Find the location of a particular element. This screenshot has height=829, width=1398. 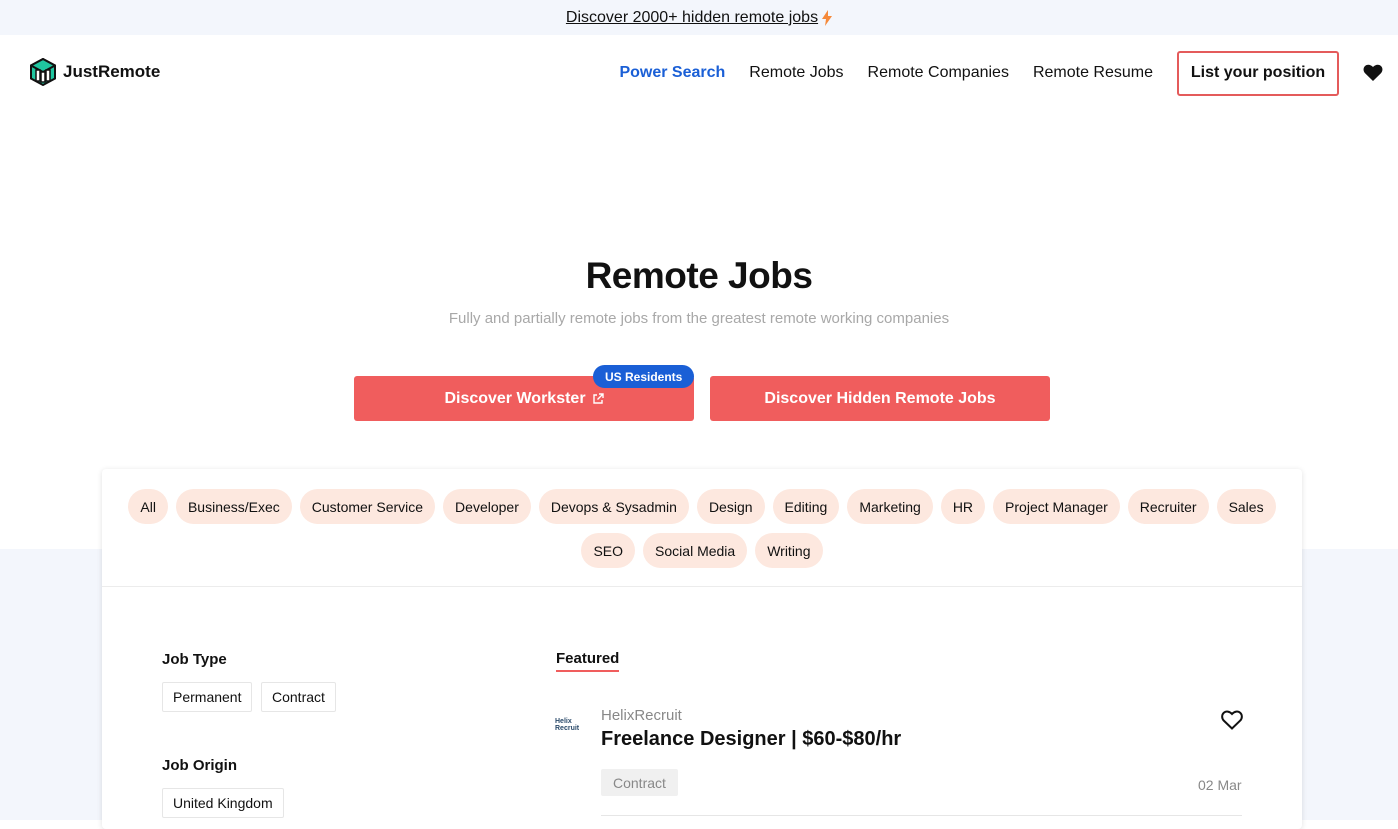

promo-link: Discover 2000+ hidden remote jobs is located at coordinates (692, 18).